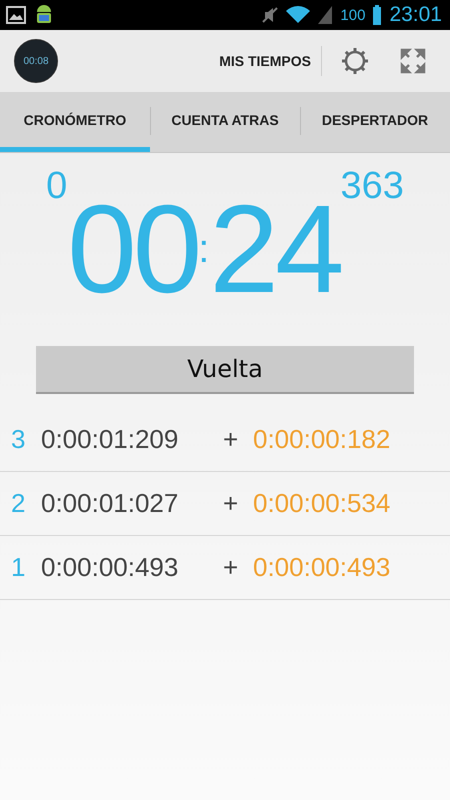 The height and width of the screenshot is (800, 450). What do you see at coordinates (270, 61) in the screenshot?
I see `my-times-button: MIS TIEMPOS` at bounding box center [270, 61].